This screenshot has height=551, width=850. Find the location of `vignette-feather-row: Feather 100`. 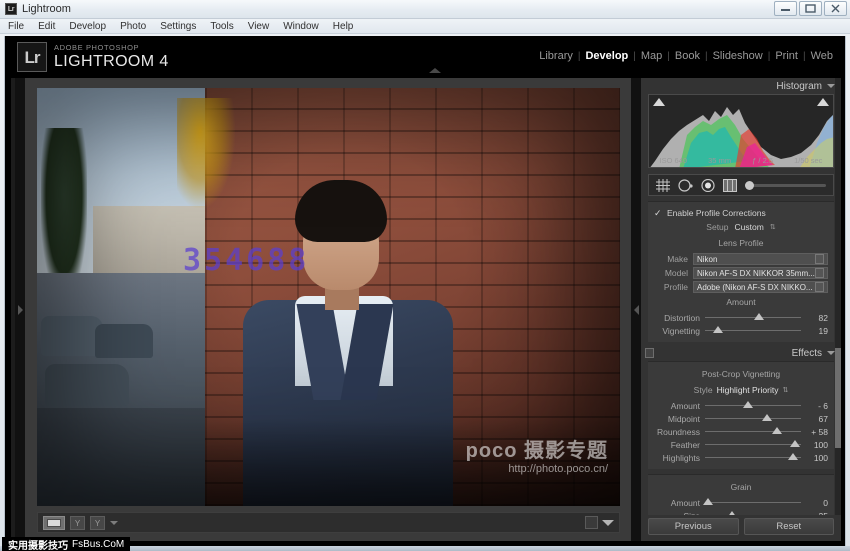

vignette-feather-row: Feather 100 is located at coordinates (741, 444).